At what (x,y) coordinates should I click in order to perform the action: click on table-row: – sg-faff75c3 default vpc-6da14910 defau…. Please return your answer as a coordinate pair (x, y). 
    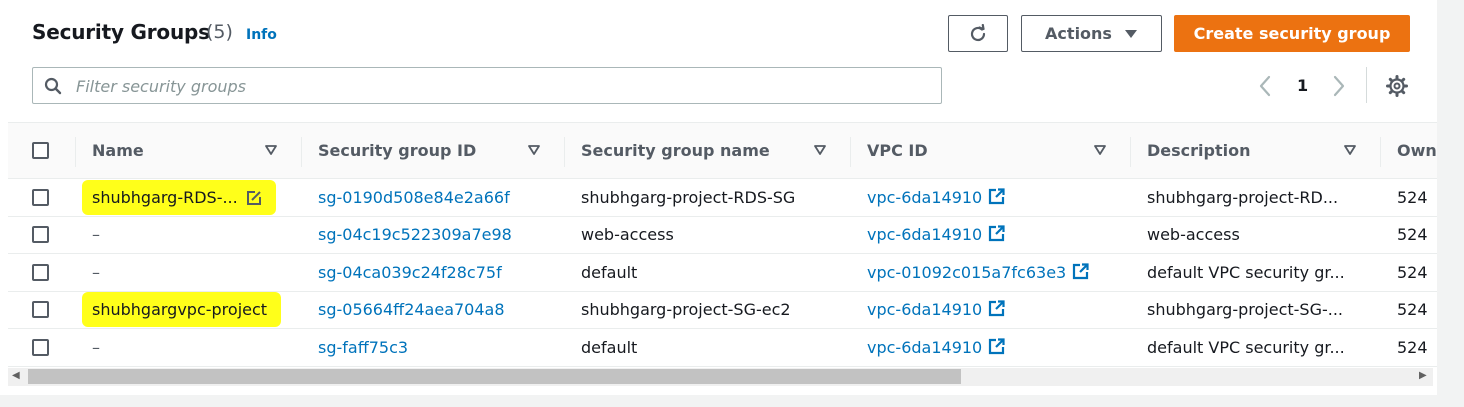
    Looking at the image, I should click on (722, 348).